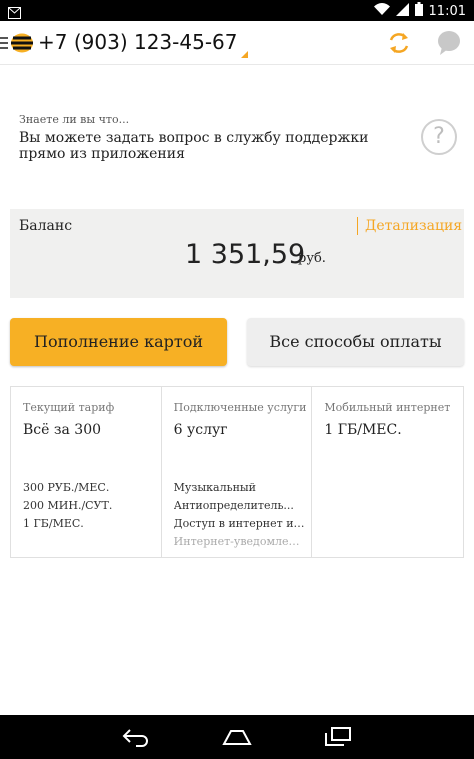  Describe the element at coordinates (237, 10) in the screenshot. I see `status-bar: 11:01` at that location.